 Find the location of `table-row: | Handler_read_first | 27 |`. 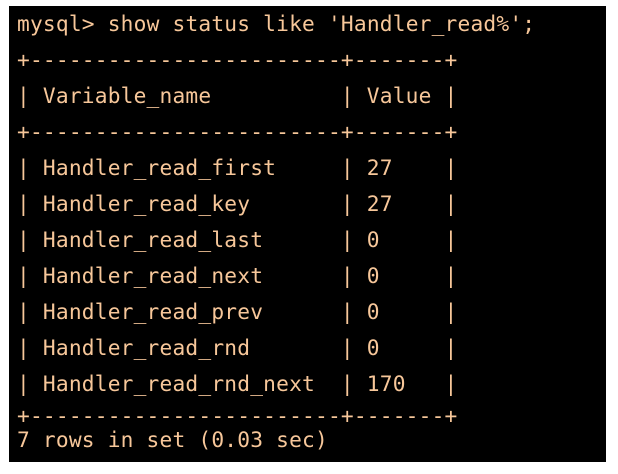

table-row: | Handler_read_first | 27 | is located at coordinates (237, 167).